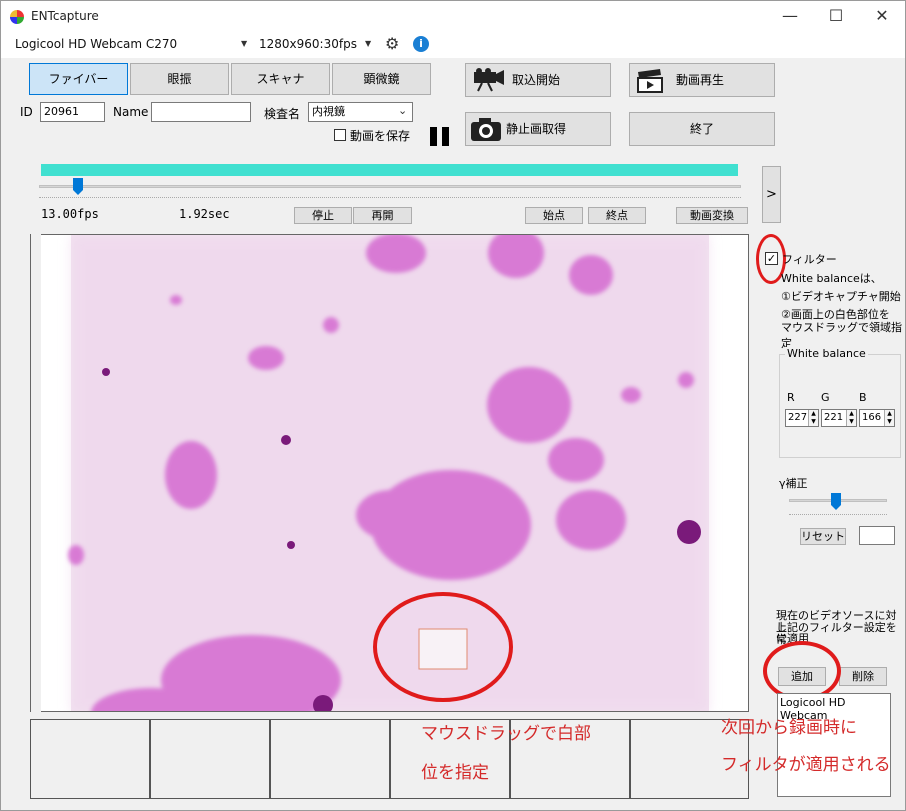 The height and width of the screenshot is (811, 906). What do you see at coordinates (455, 773) in the screenshot?
I see `drag-note-line2: 位を指定` at bounding box center [455, 773].